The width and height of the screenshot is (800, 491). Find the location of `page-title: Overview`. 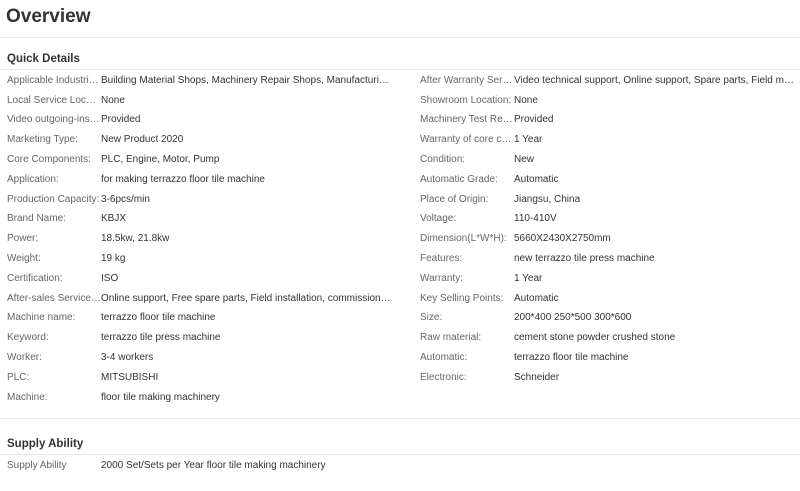

page-title: Overview is located at coordinates (48, 16).